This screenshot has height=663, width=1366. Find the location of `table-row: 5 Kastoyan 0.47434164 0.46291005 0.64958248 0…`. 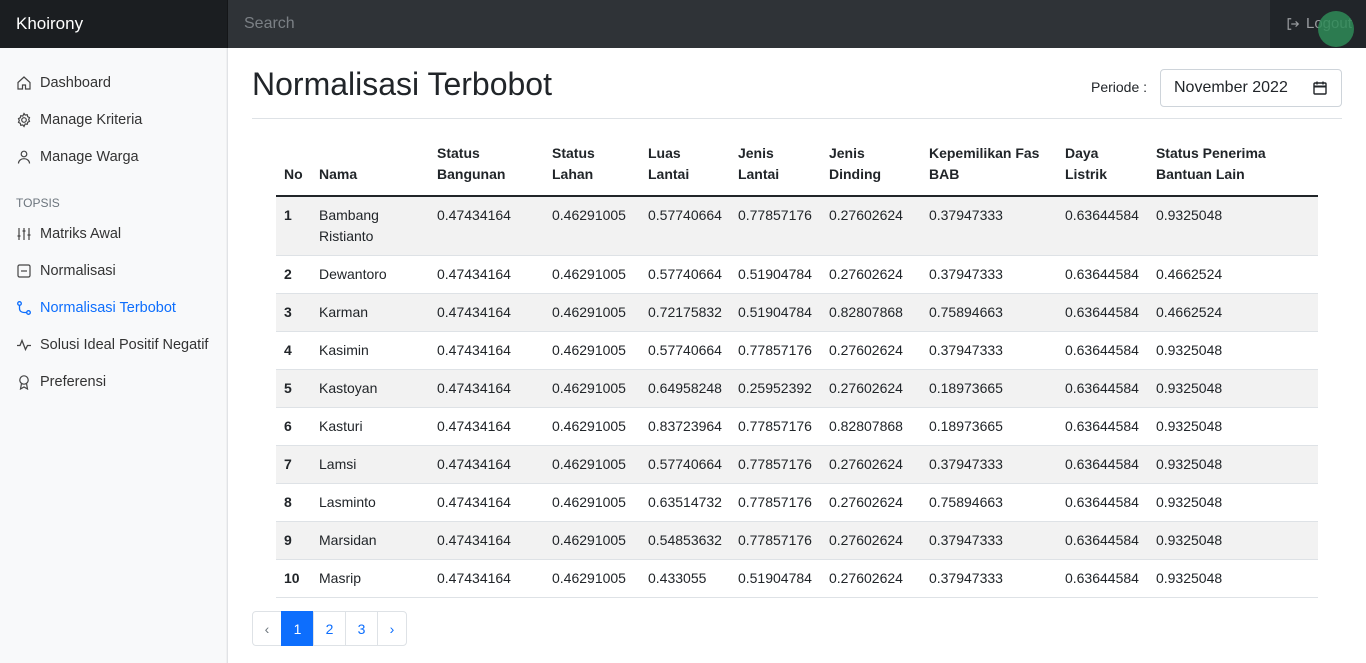

table-row: 5 Kastoyan 0.47434164 0.46291005 0.64958248 0… is located at coordinates (797, 388).